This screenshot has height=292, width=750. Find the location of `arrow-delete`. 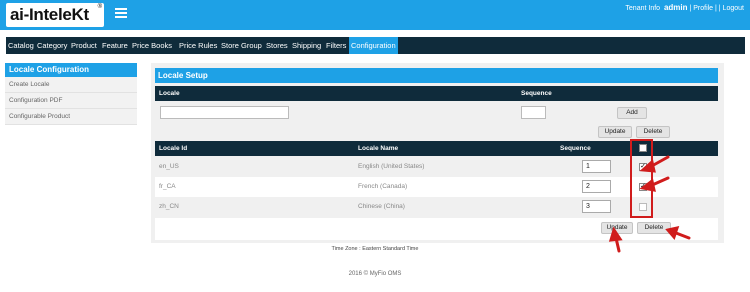

arrow-delete is located at coordinates (682, 235).